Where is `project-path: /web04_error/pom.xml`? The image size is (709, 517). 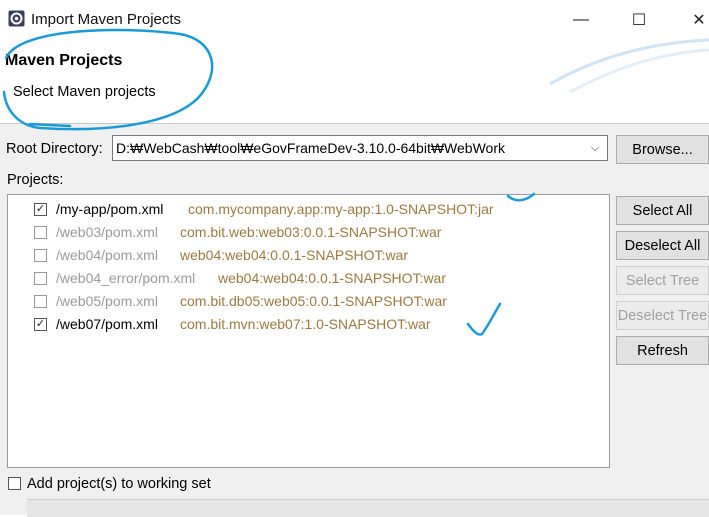 project-path: /web04_error/pom.xml is located at coordinates (126, 278).